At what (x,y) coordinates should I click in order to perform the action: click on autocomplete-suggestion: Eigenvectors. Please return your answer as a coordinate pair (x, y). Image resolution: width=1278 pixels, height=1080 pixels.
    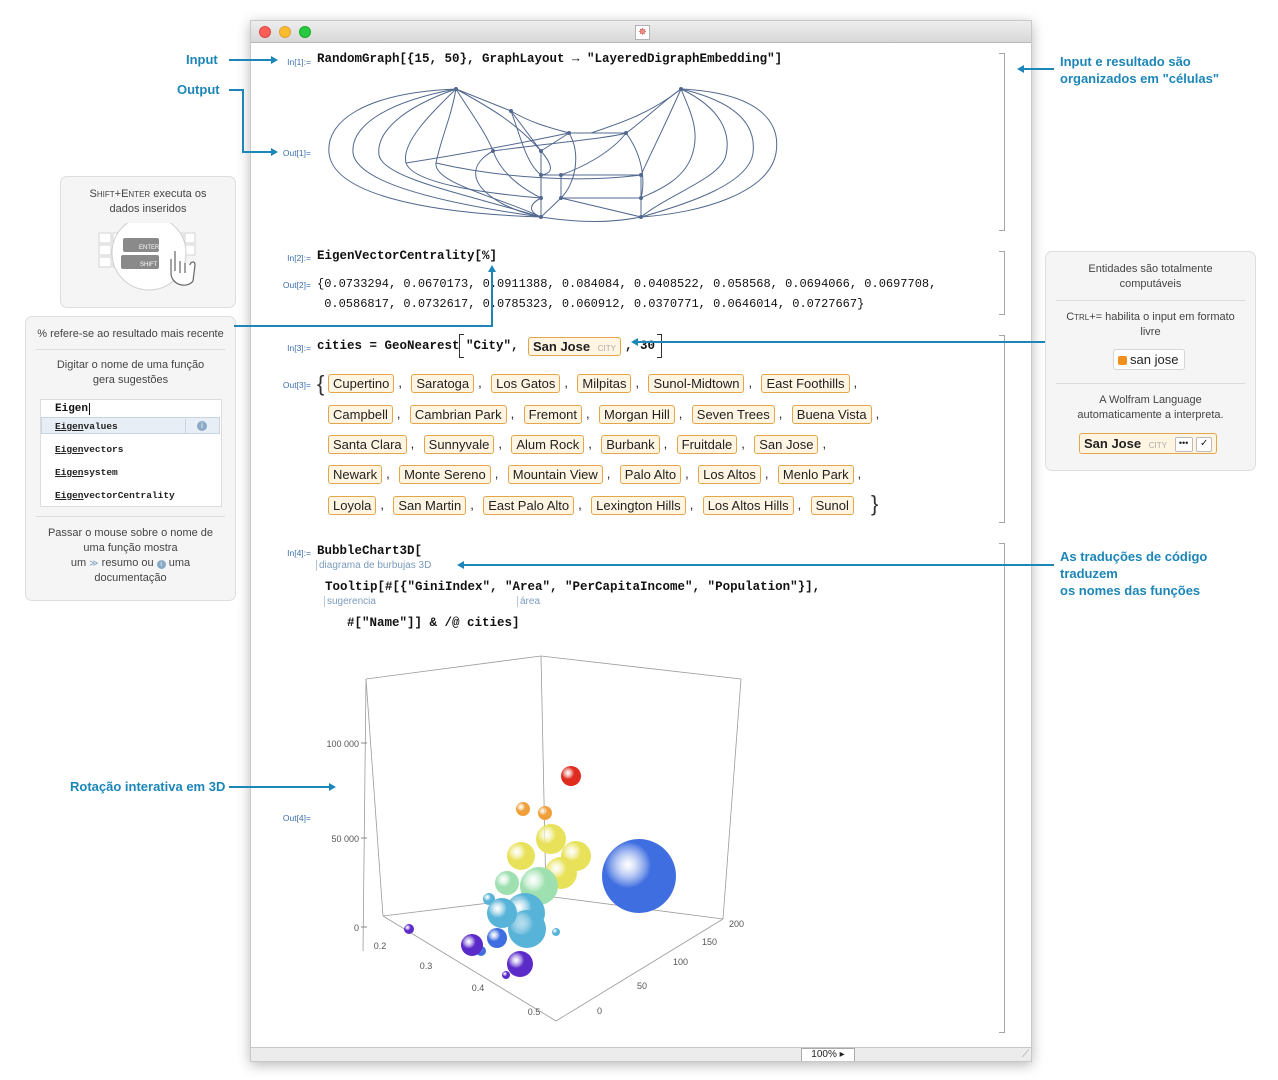
    Looking at the image, I should click on (89, 449).